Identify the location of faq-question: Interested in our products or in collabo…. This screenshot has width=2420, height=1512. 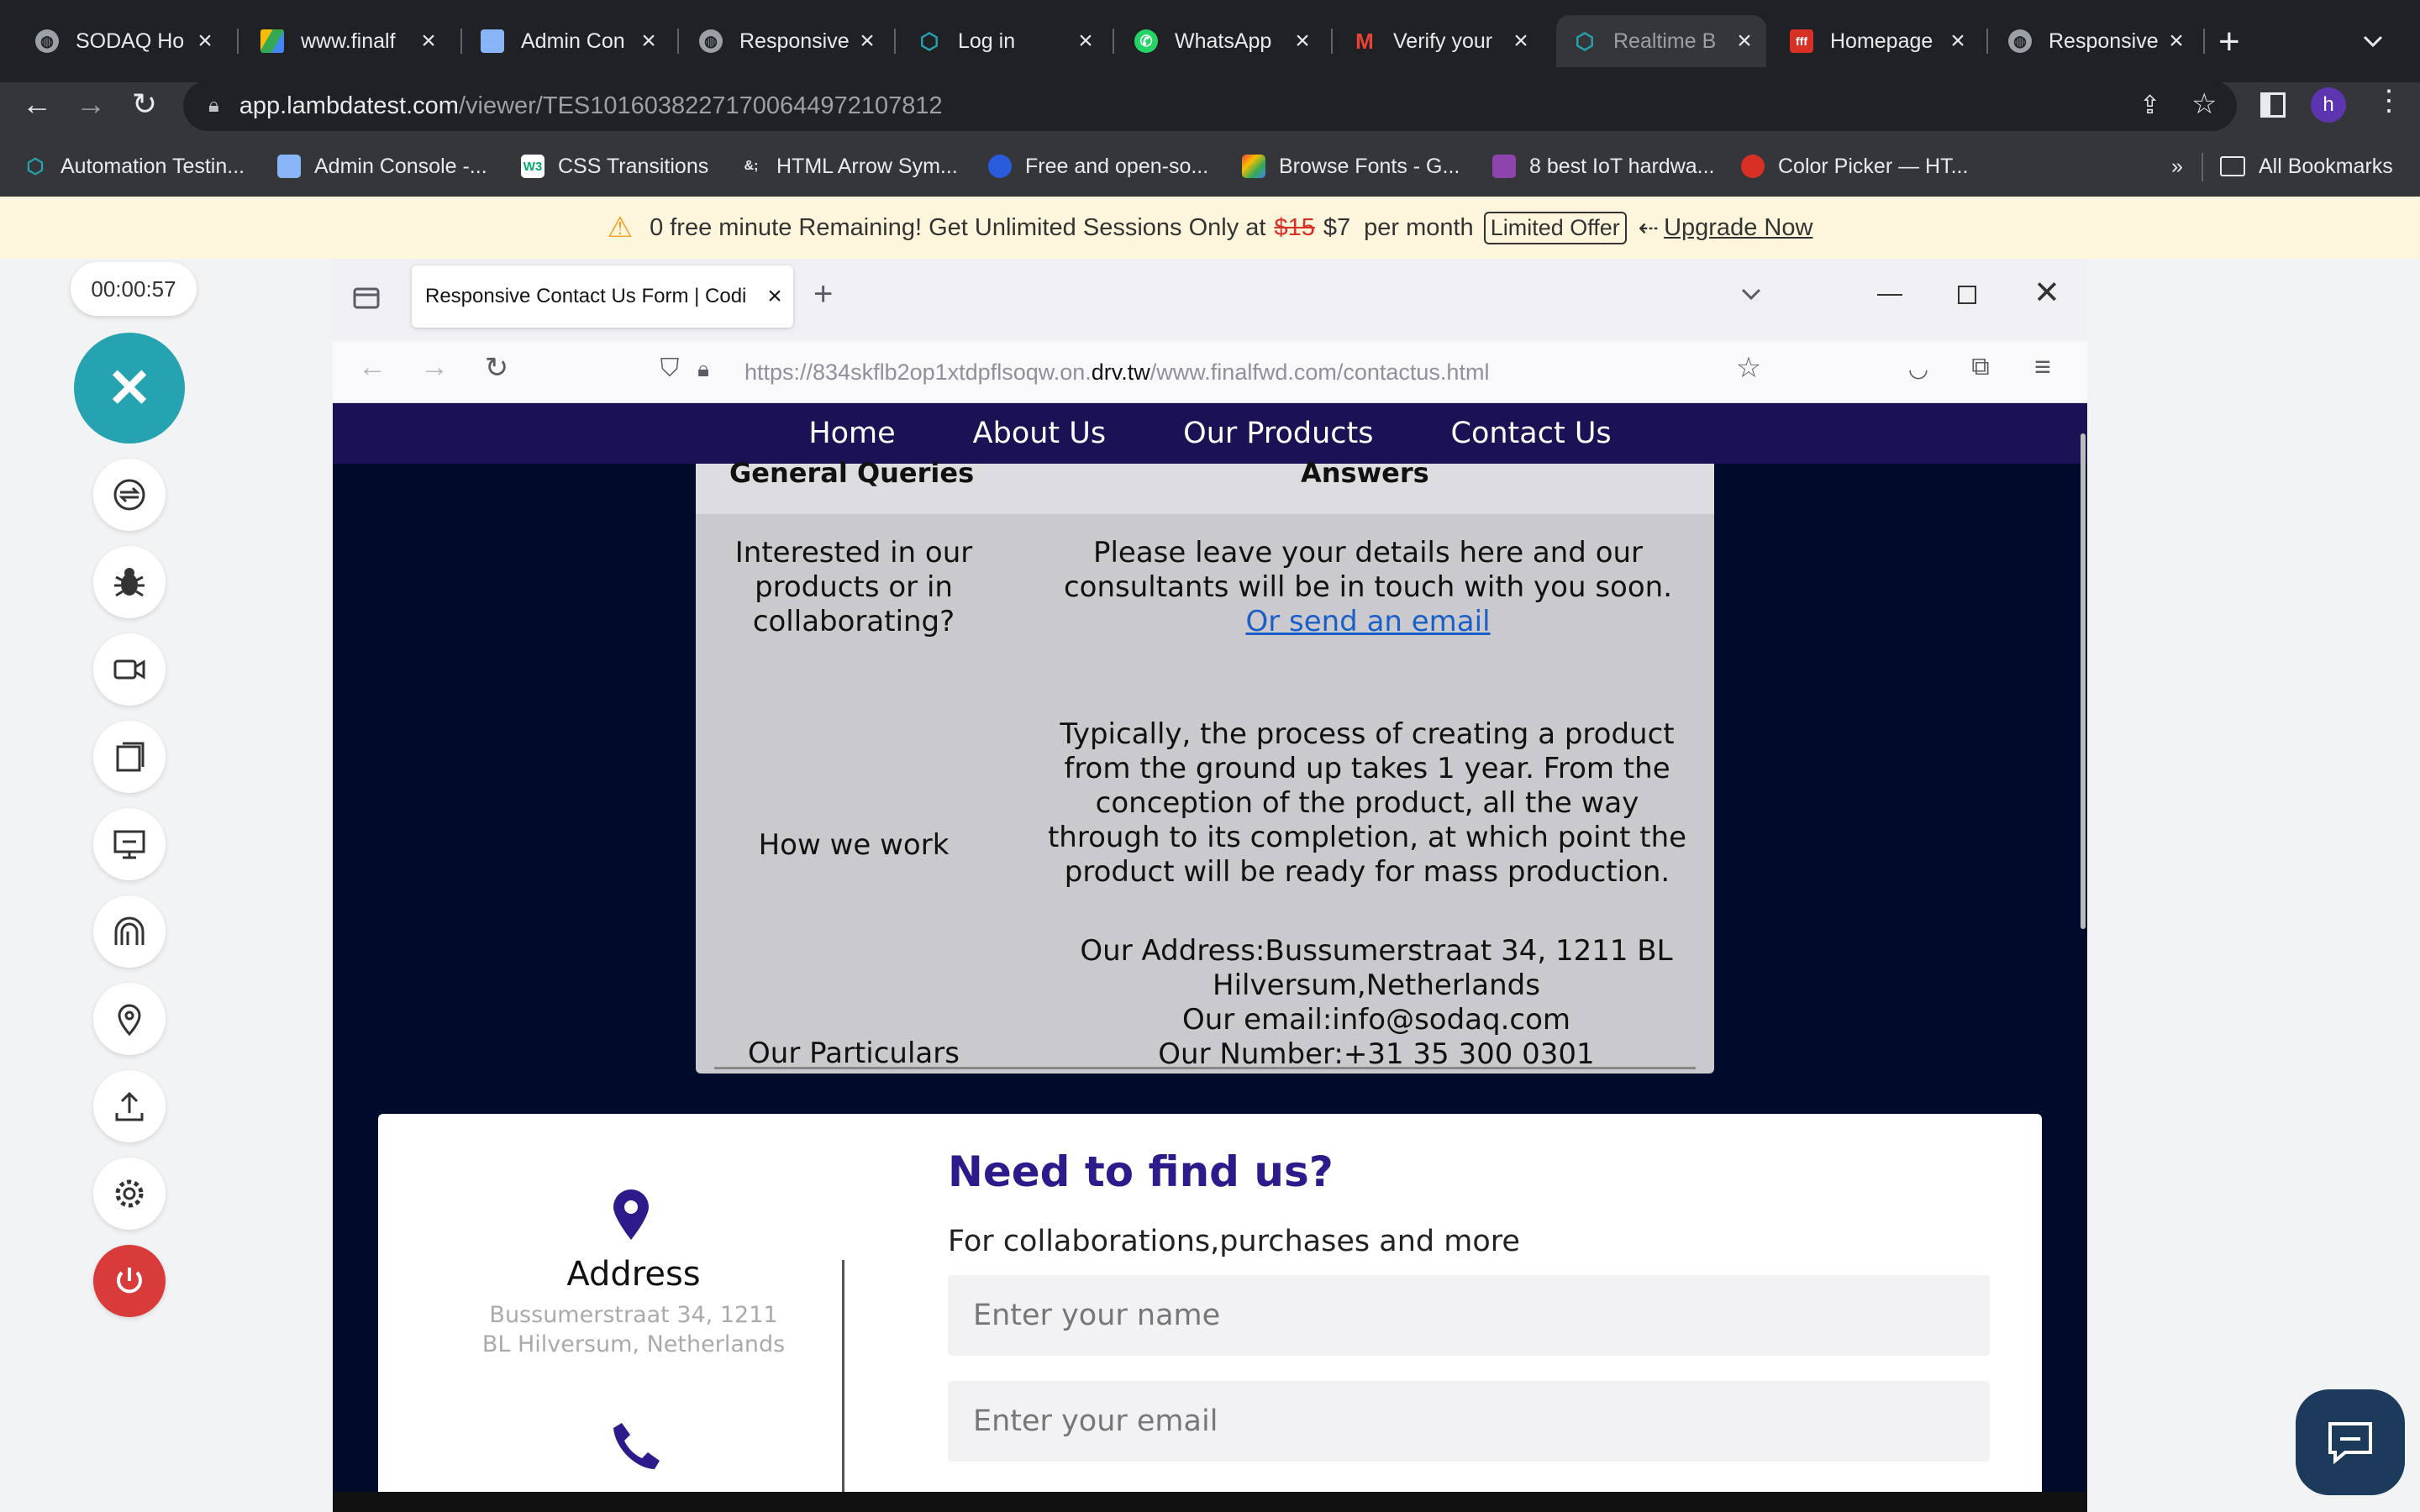
(854, 587).